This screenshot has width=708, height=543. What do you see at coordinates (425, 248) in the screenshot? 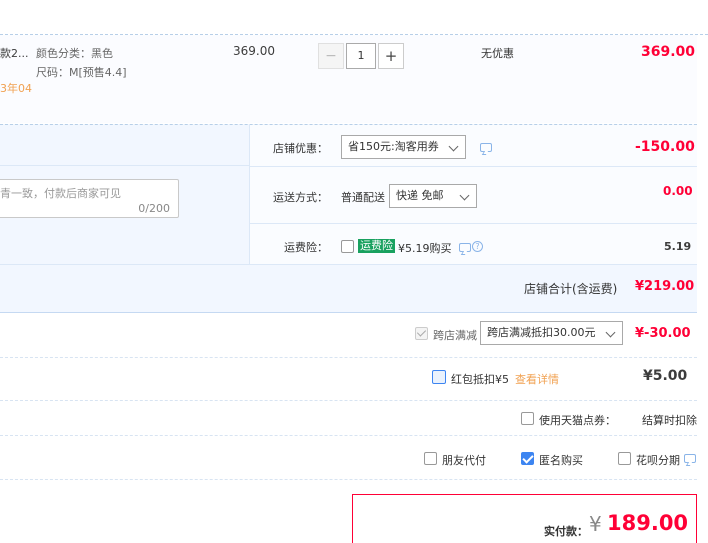
I see `insurance-price: ¥5.19购买` at bounding box center [425, 248].